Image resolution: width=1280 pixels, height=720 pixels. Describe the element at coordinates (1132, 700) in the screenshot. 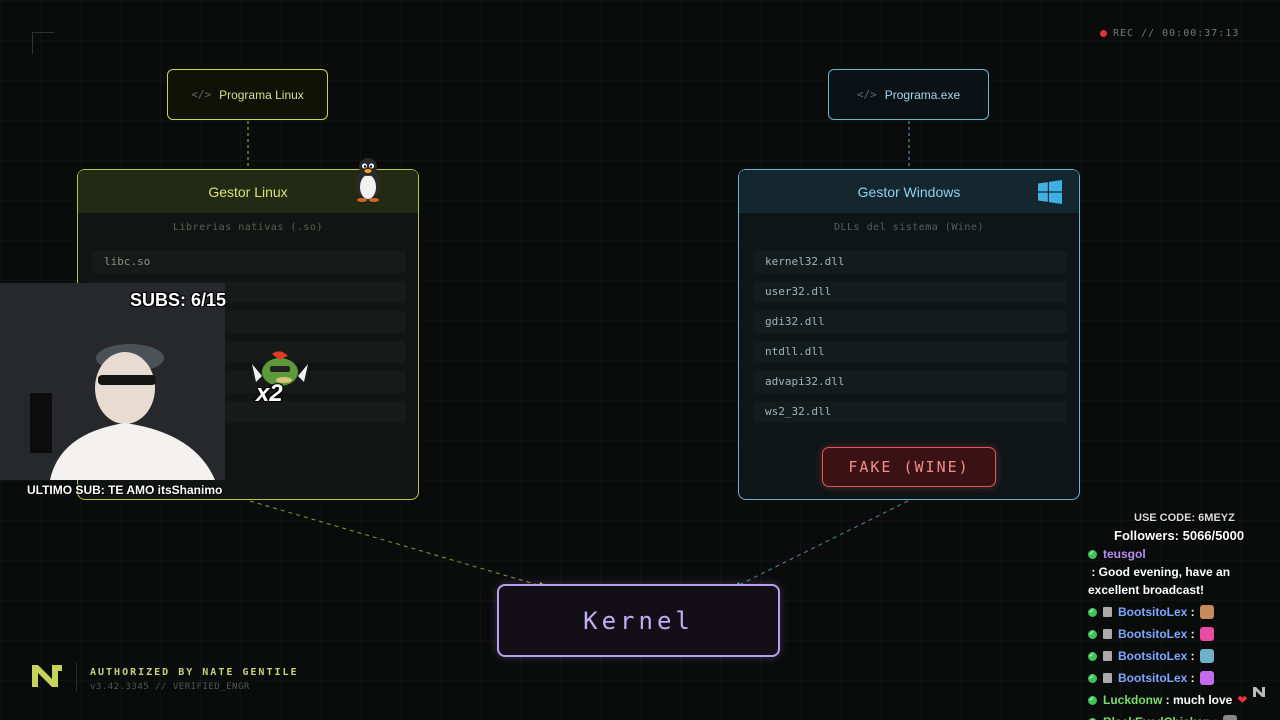

I see `chat-username: Luckdonw` at that location.